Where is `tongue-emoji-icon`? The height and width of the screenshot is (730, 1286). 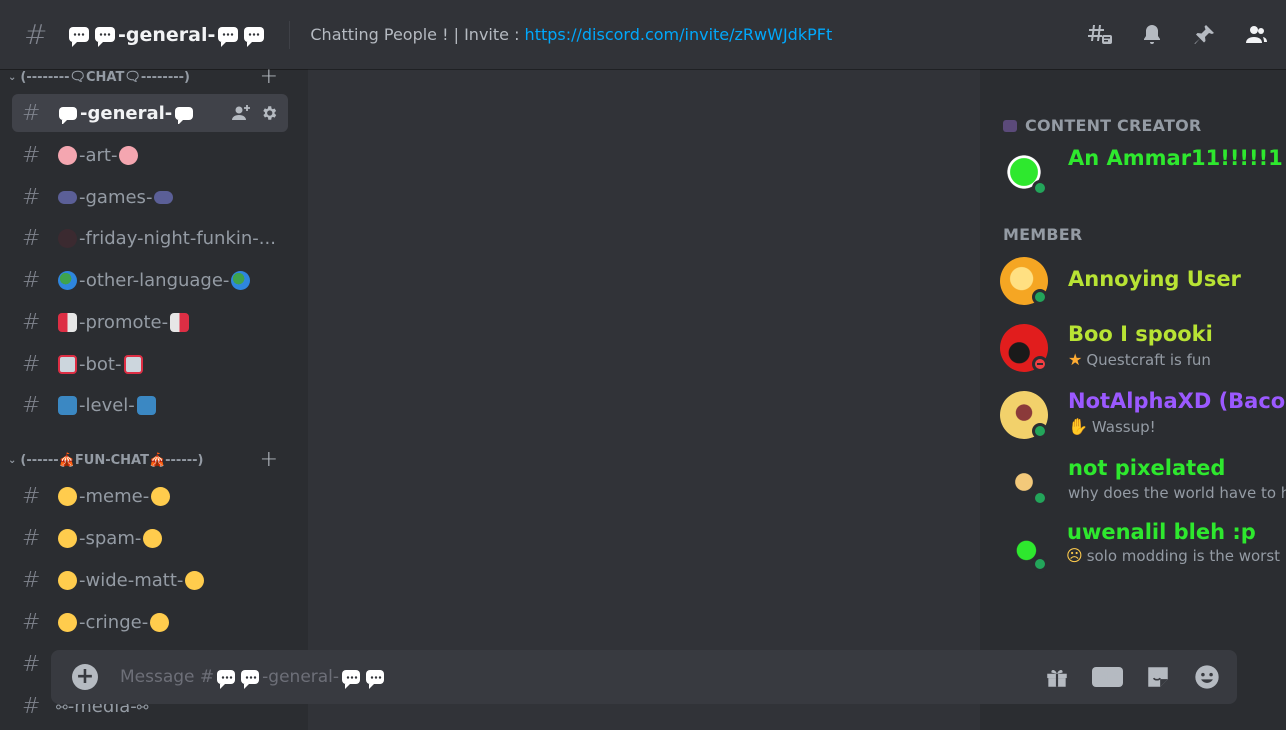 tongue-emoji-icon is located at coordinates (67, 538).